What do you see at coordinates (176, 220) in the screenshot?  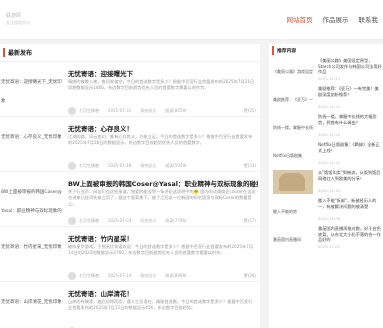 I see `view-count: 阅读(7706)` at bounding box center [176, 220].